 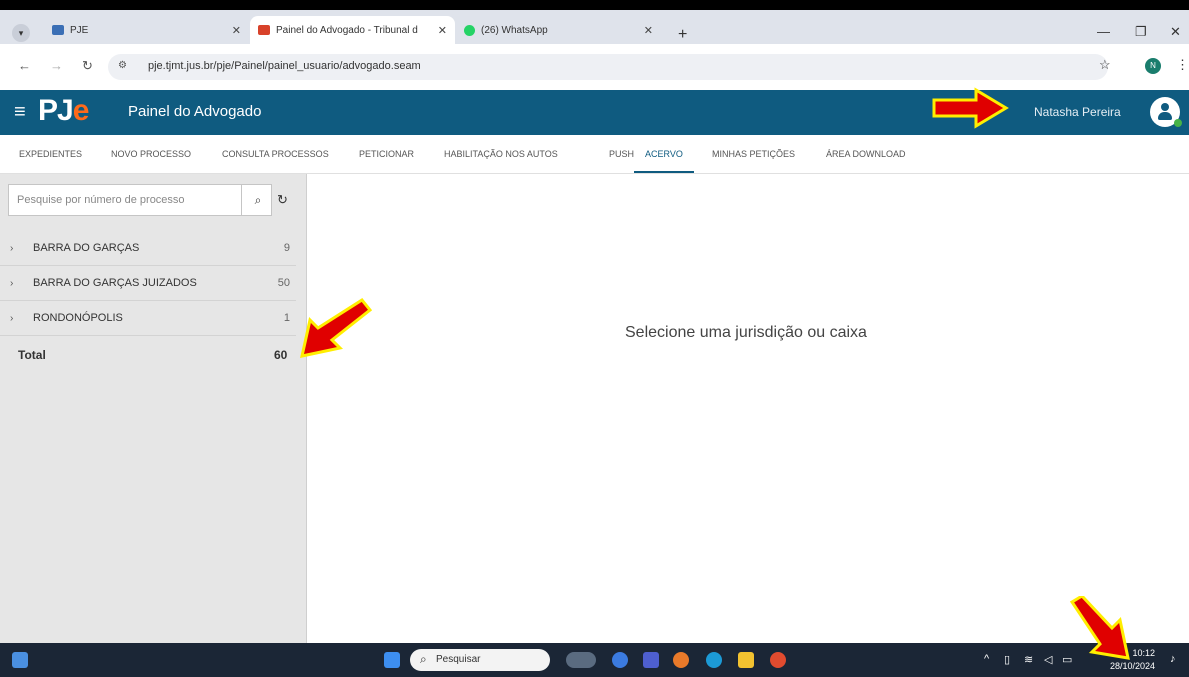 What do you see at coordinates (469, 30) in the screenshot?
I see `whatsapp-icon` at bounding box center [469, 30].